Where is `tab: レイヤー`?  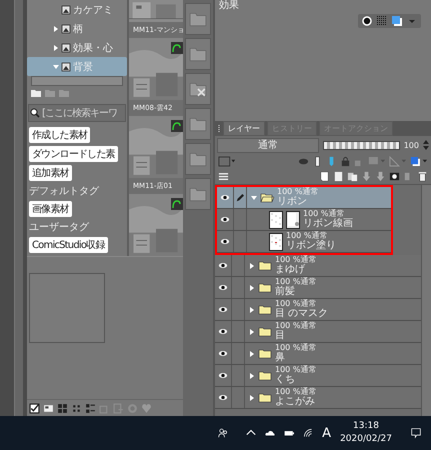 tab: レイヤー is located at coordinates (244, 128).